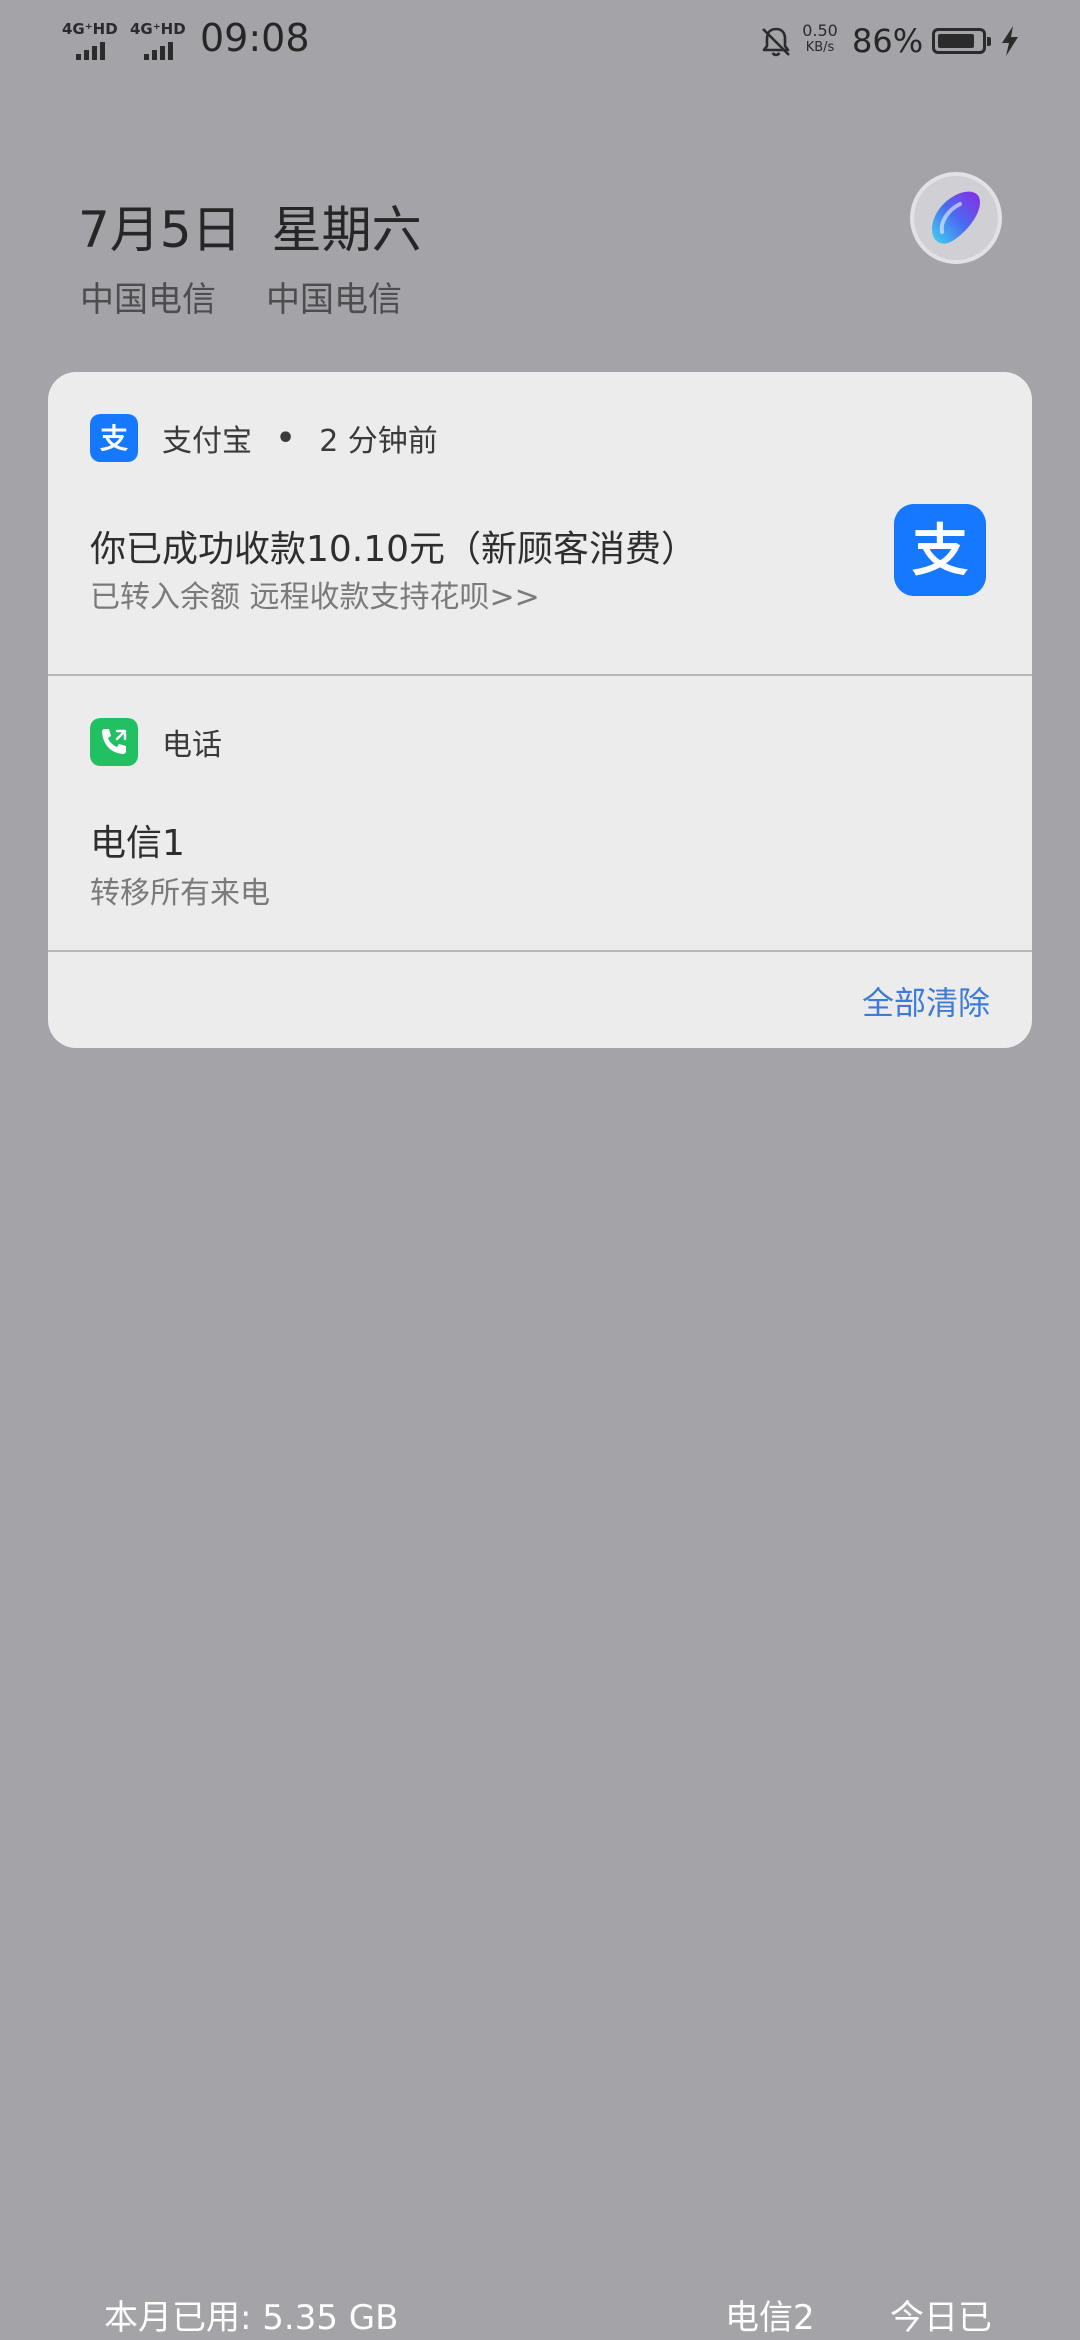 The image size is (1080, 2340). What do you see at coordinates (926, 1001) in the screenshot?
I see `clear-all-button: 全部清除` at bounding box center [926, 1001].